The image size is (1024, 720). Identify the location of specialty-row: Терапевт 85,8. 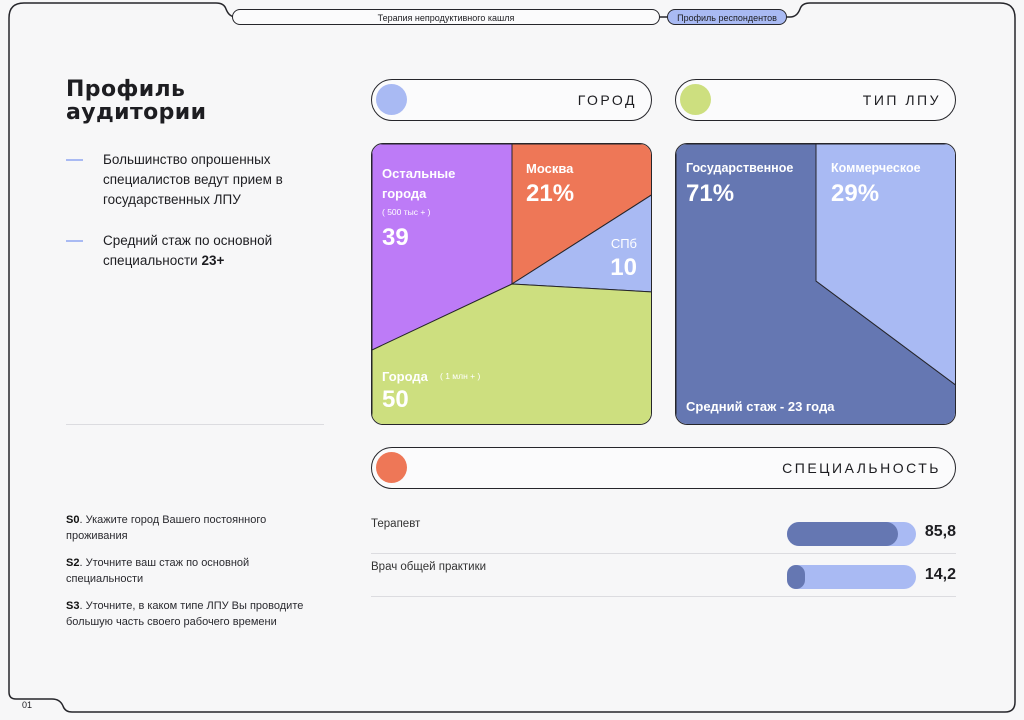
(663, 533).